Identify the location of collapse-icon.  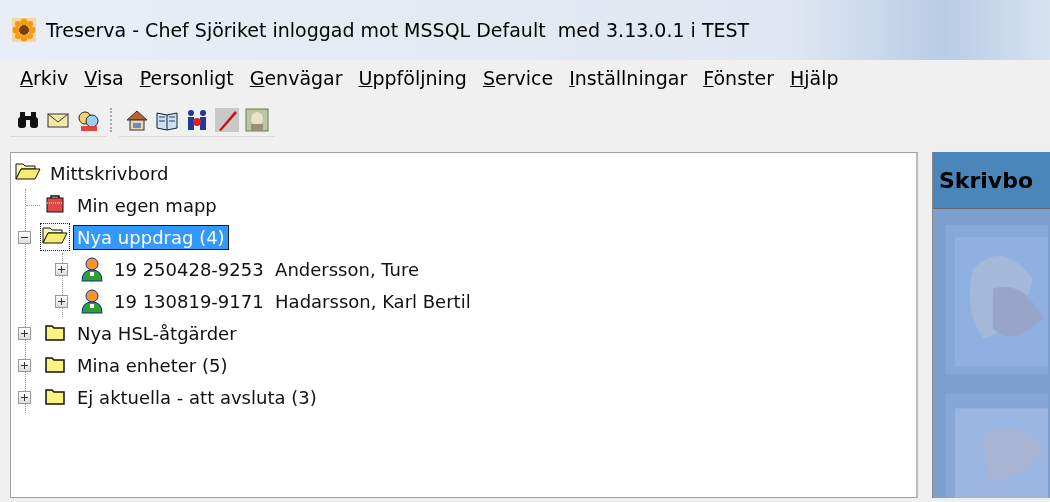
(24, 237).